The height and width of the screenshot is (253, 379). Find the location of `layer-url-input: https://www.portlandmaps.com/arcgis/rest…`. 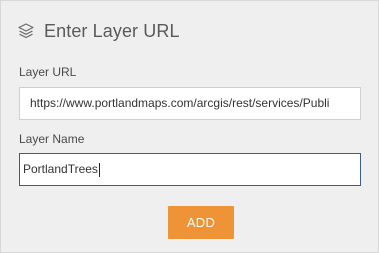

layer-url-input: https://www.portlandmaps.com/arcgis/rest… is located at coordinates (190, 103).